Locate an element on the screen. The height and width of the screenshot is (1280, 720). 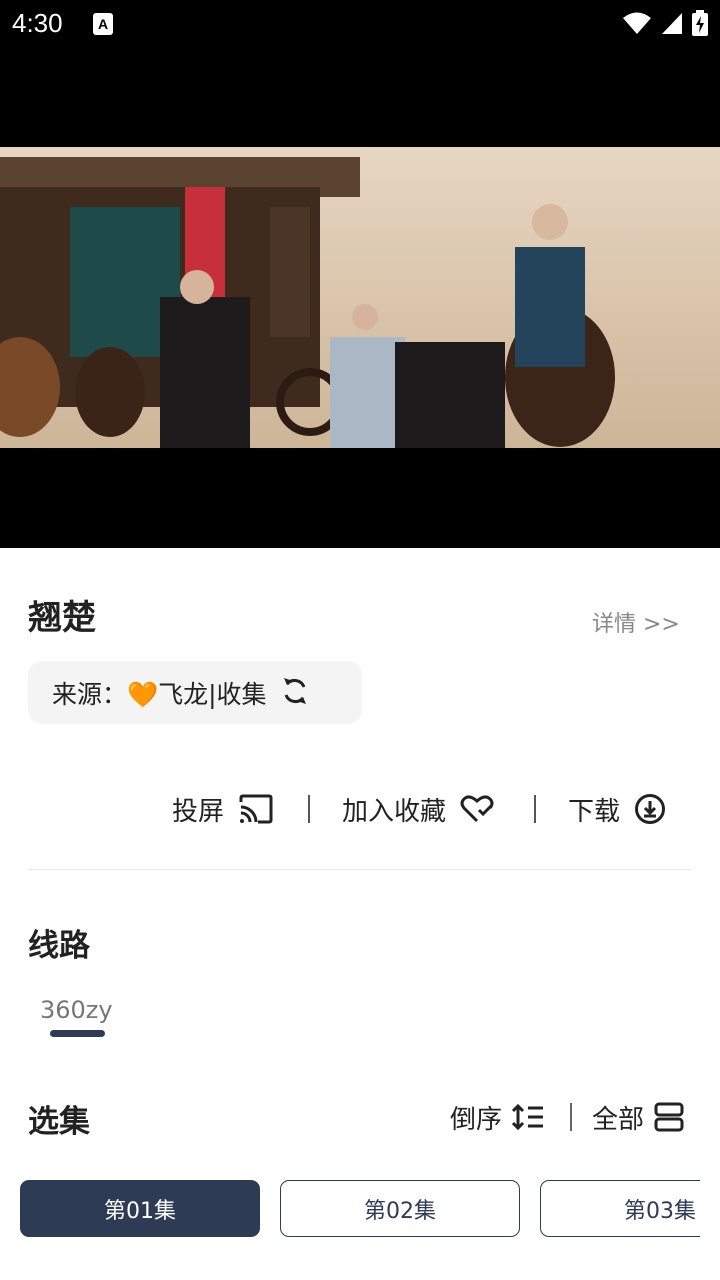
download-button: 下载 is located at coordinates (617, 809).